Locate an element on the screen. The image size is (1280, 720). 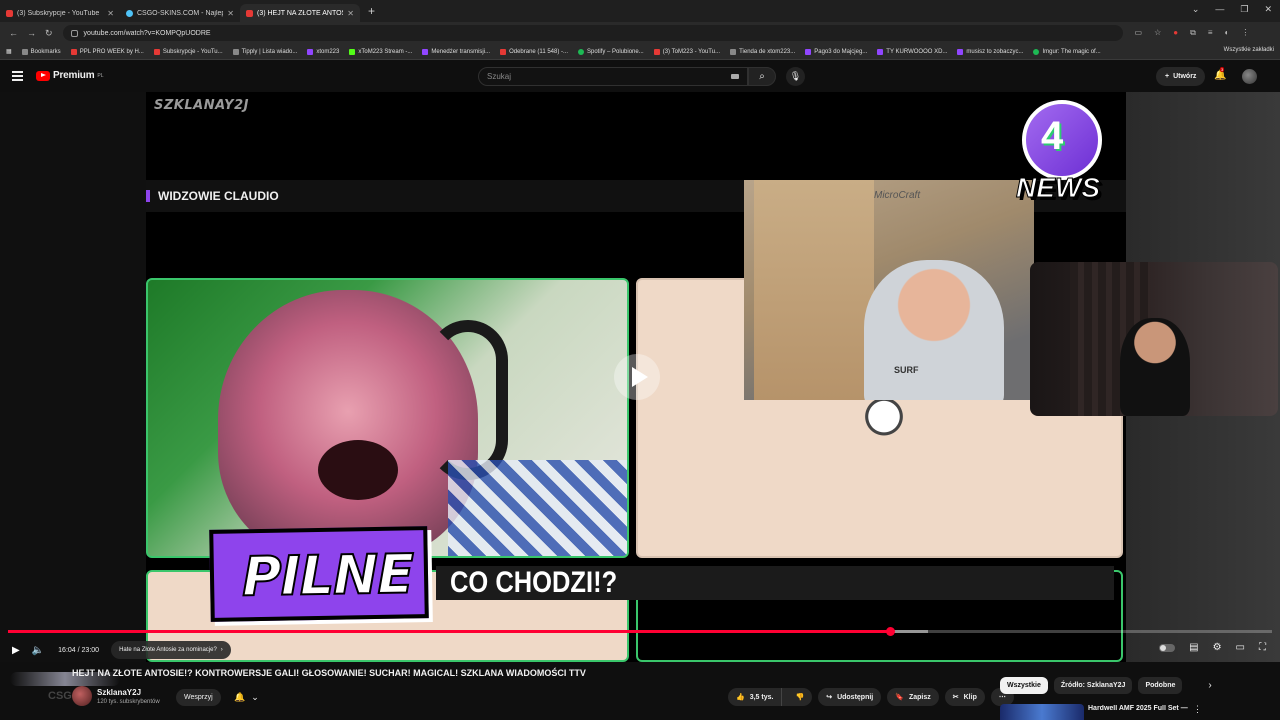
channel-avatar is located at coordinates (82, 696).